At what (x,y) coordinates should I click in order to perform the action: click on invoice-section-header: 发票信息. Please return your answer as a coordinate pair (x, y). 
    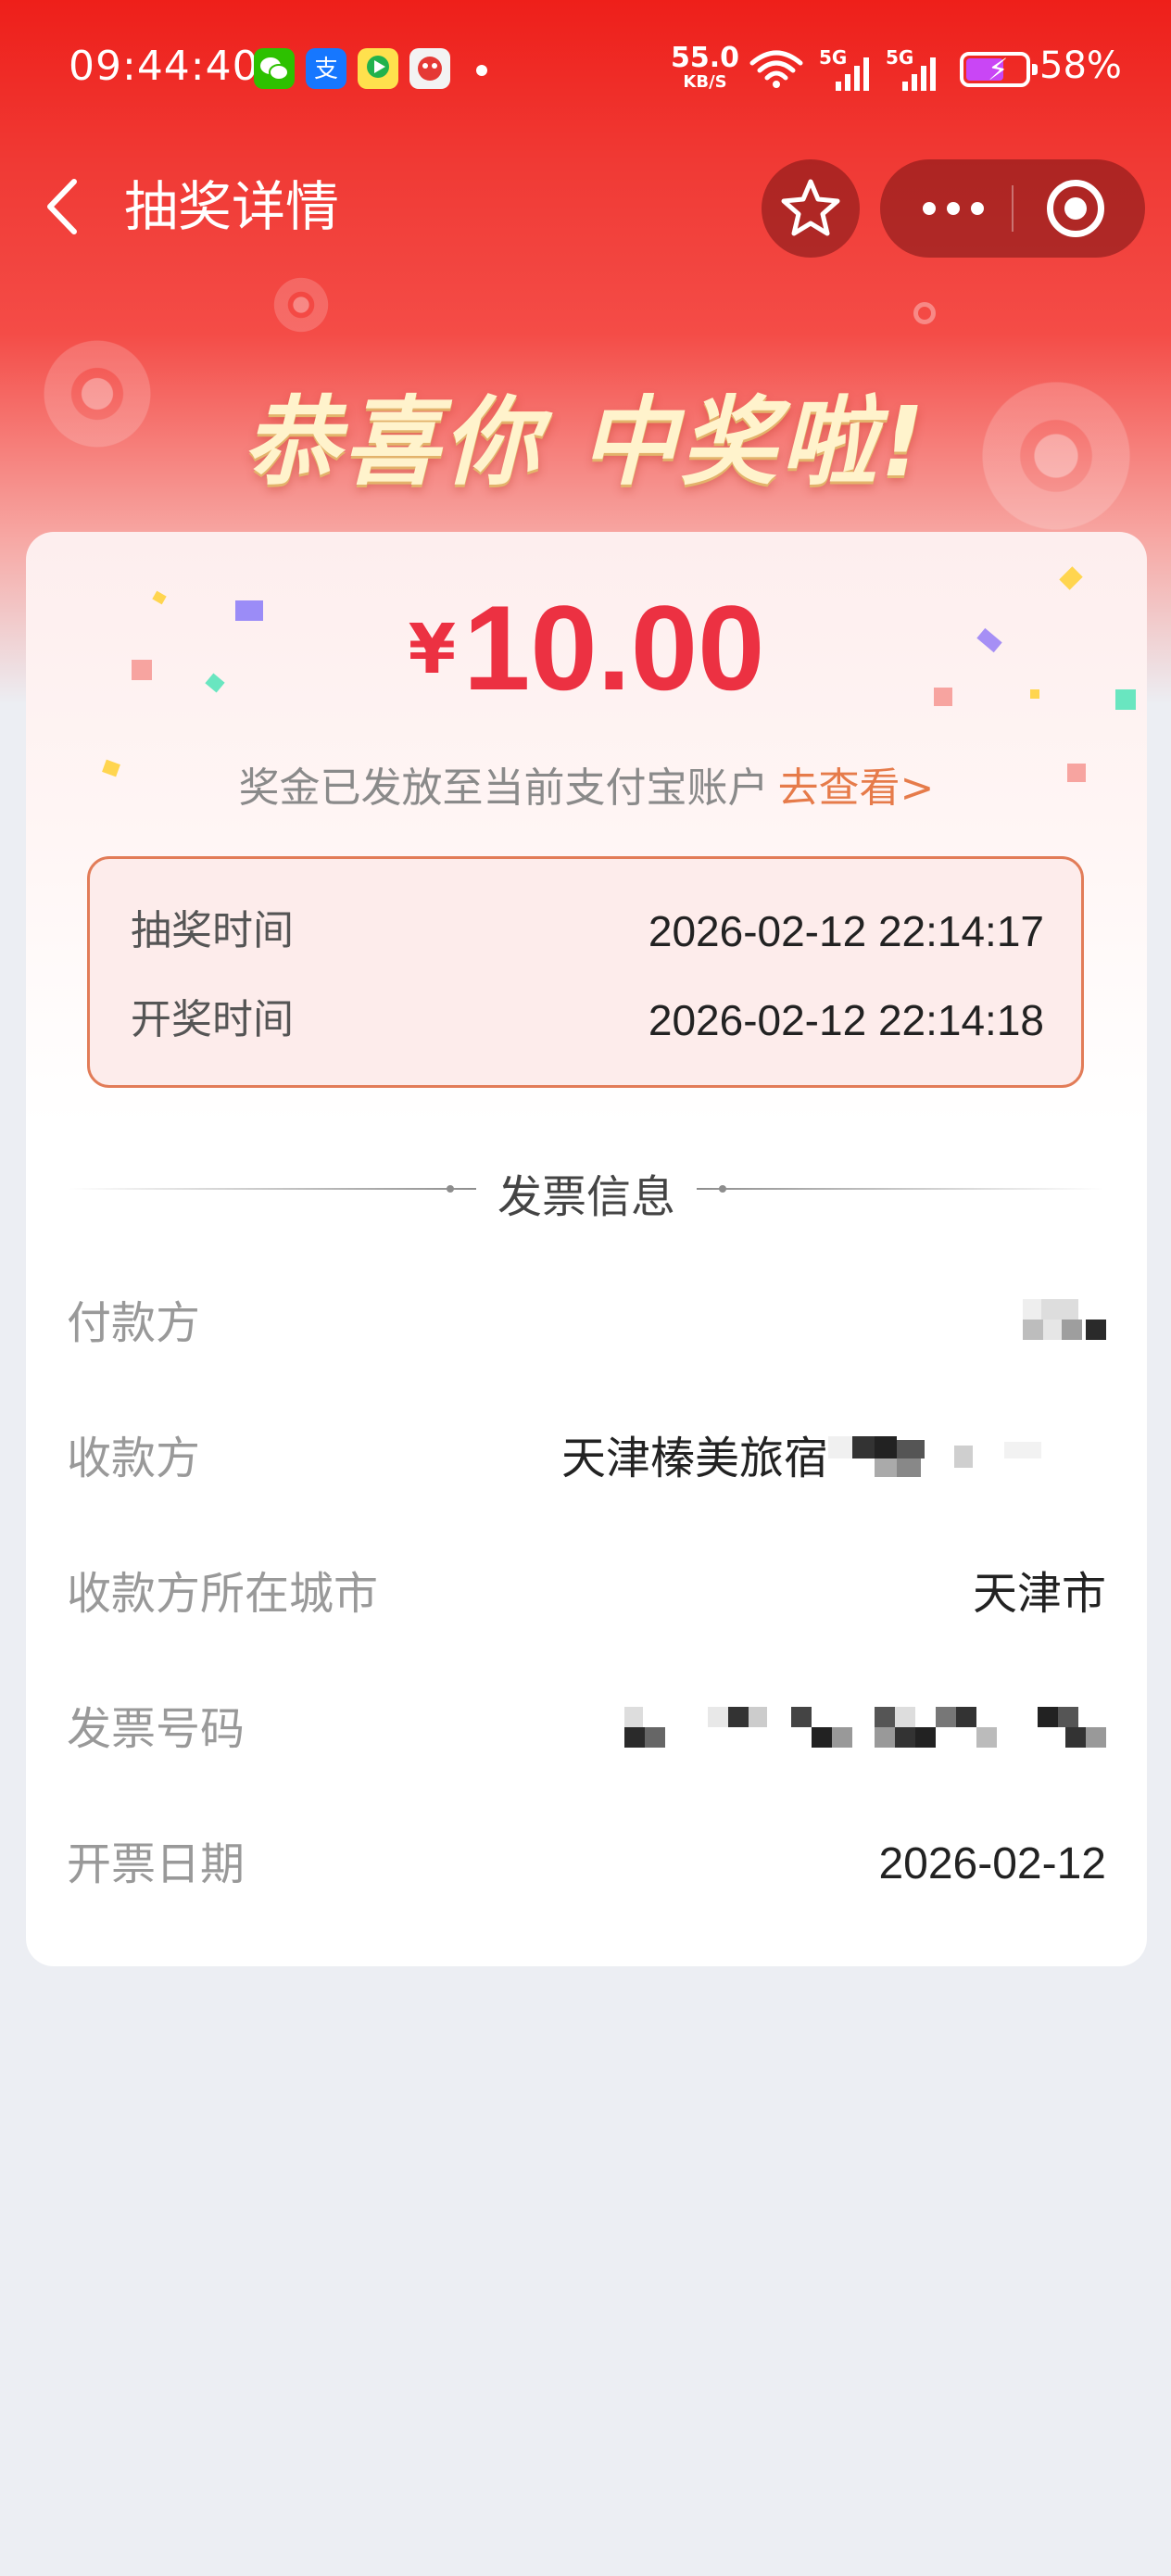
    Looking at the image, I should click on (587, 1188).